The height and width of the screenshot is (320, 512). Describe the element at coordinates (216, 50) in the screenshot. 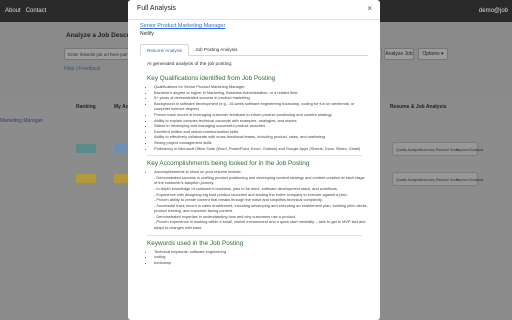

I see `tab-job-posting-analysis: Job Posting Analysis` at that location.